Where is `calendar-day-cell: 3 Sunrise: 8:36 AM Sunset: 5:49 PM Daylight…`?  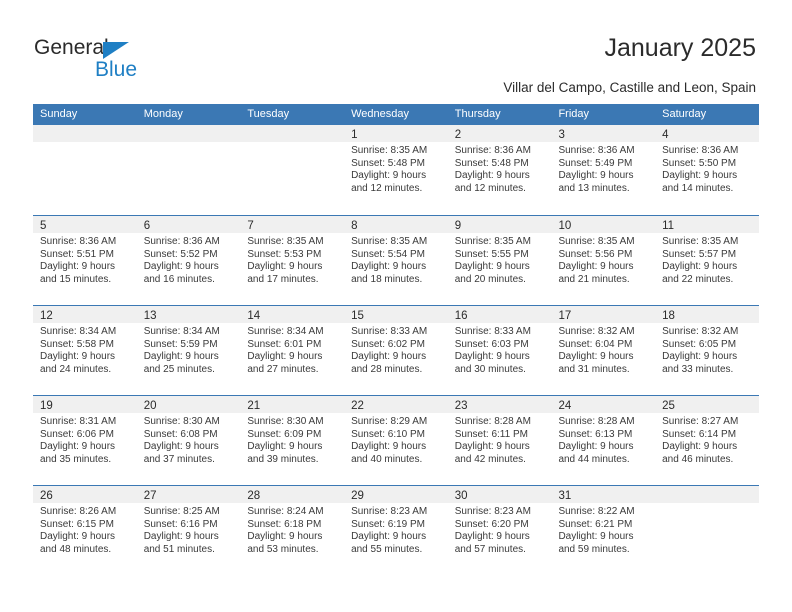
calendar-day-cell: 3 Sunrise: 8:36 AM Sunset: 5:49 PM Daylight… is located at coordinates (603, 169).